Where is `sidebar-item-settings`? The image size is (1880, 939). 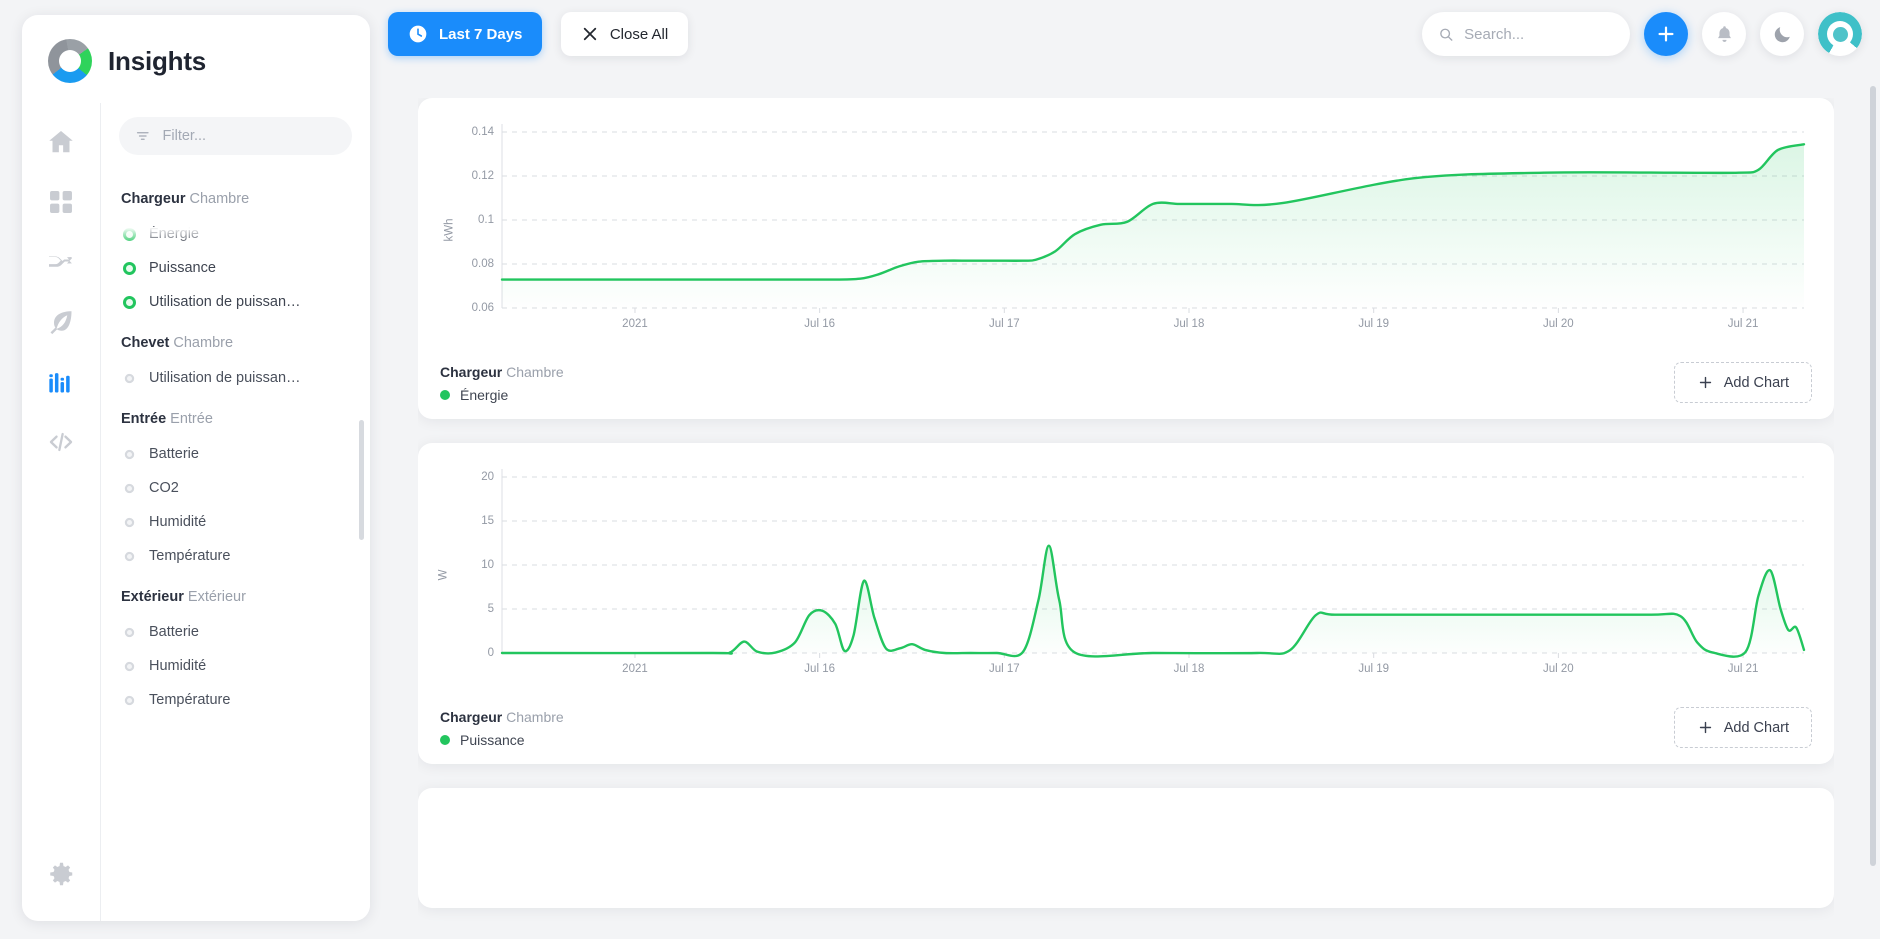
sidebar-item-settings is located at coordinates (61, 874).